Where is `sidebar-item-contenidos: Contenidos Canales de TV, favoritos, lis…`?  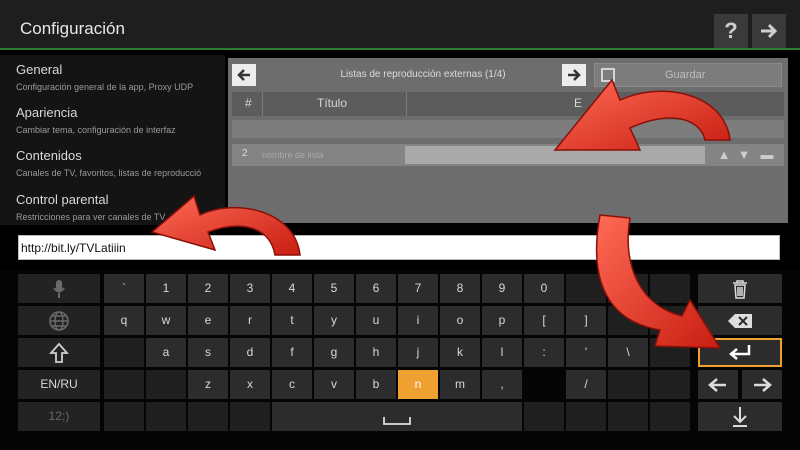 sidebar-item-contenidos: Contenidos Canales de TV, favoritos, lis… is located at coordinates (121, 163).